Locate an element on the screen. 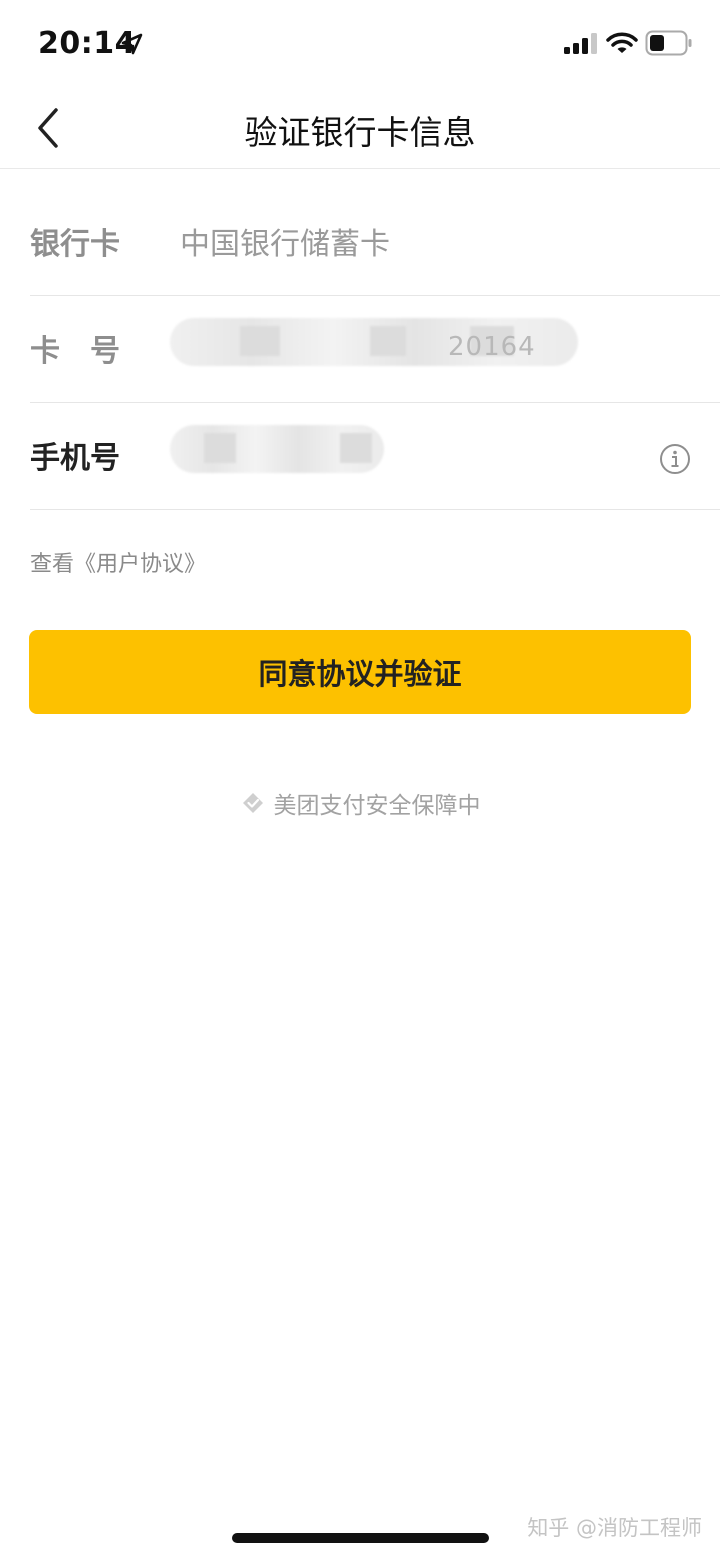  security-note-text: 美团支付安全保障中 is located at coordinates (377, 806).